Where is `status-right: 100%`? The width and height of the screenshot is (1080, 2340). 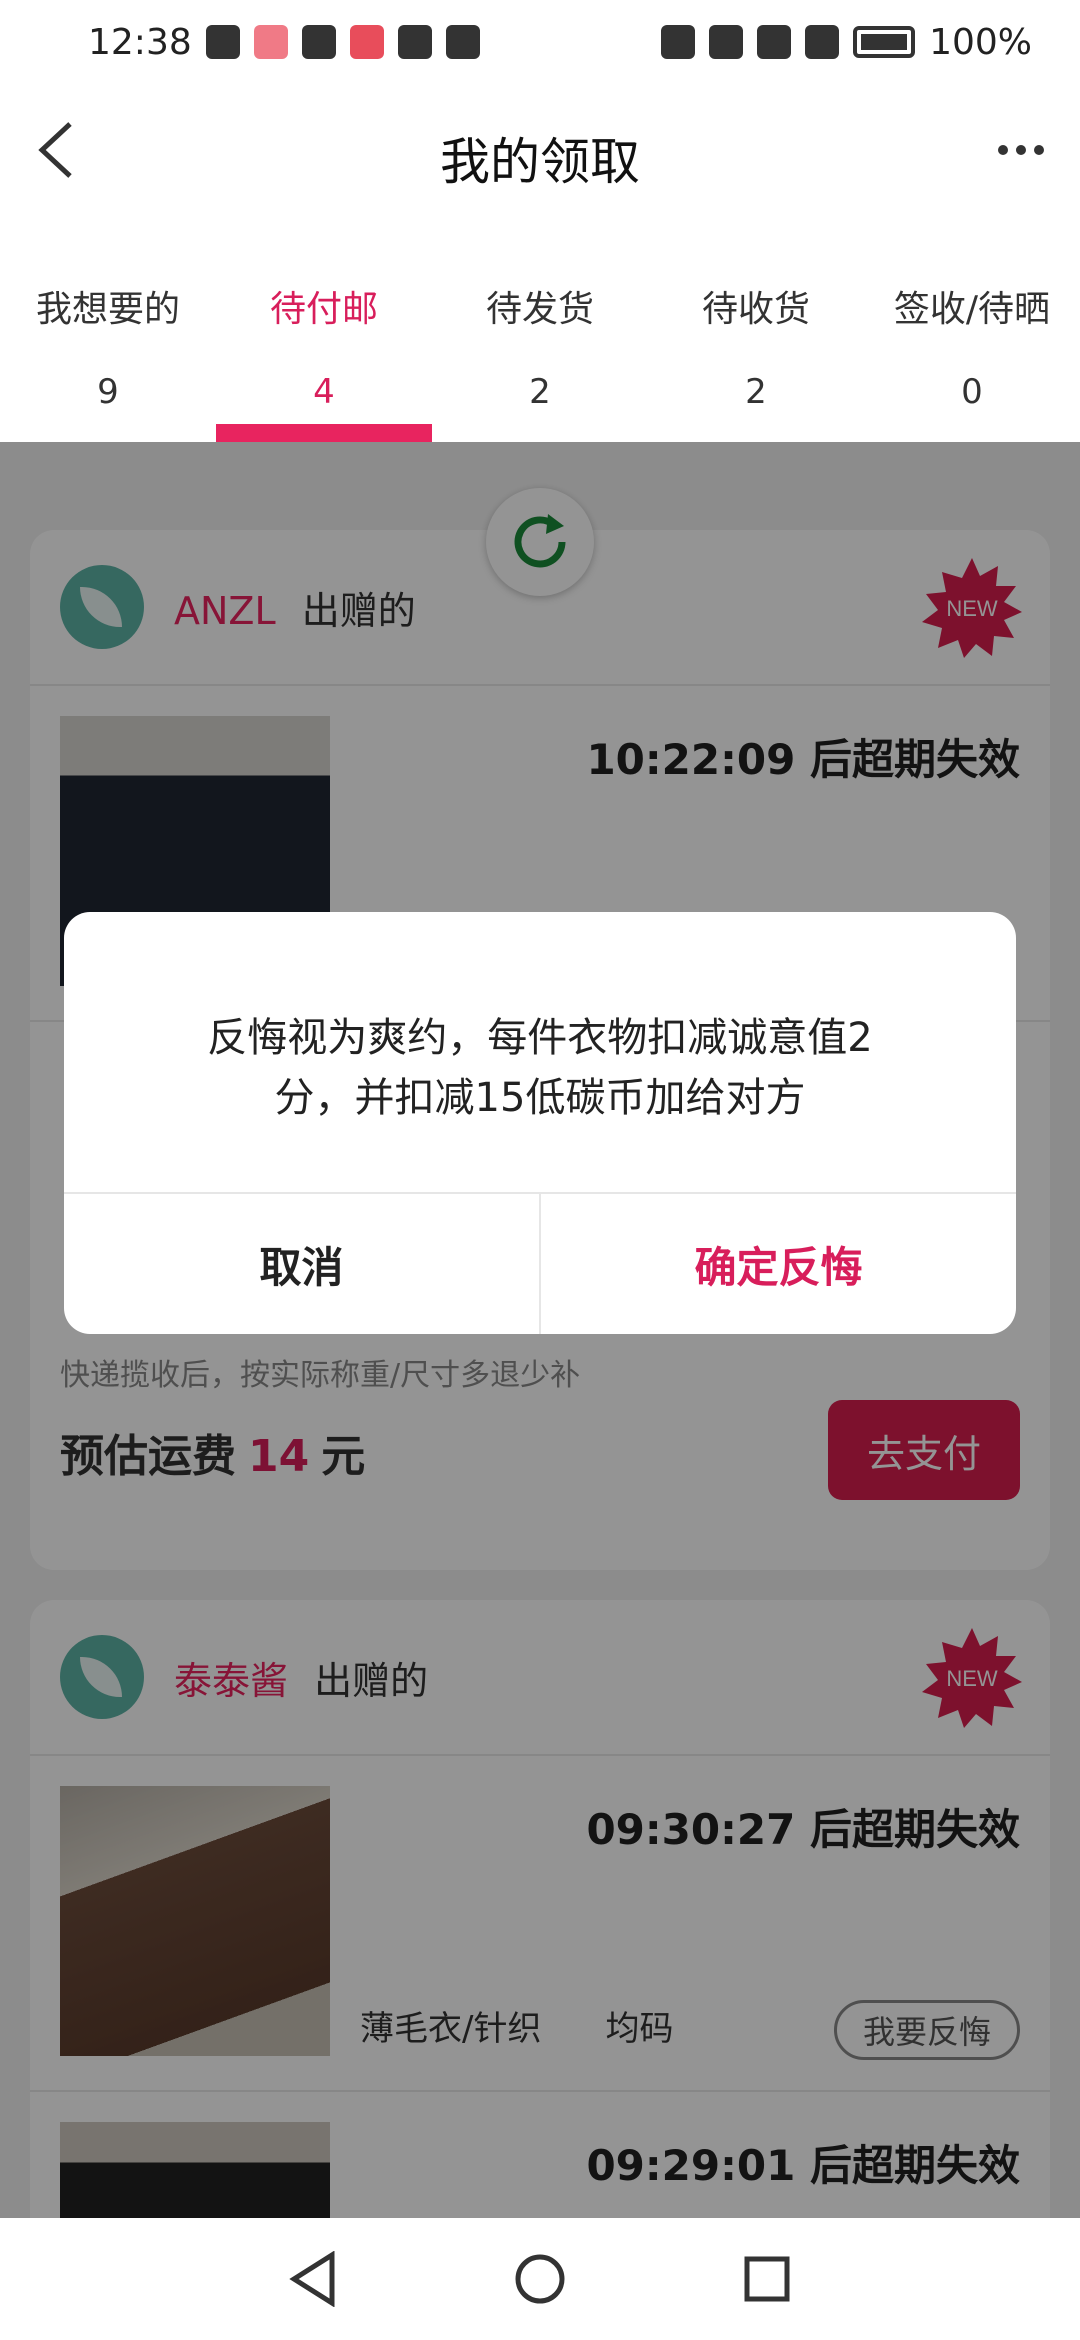 status-right: 100% is located at coordinates (846, 42).